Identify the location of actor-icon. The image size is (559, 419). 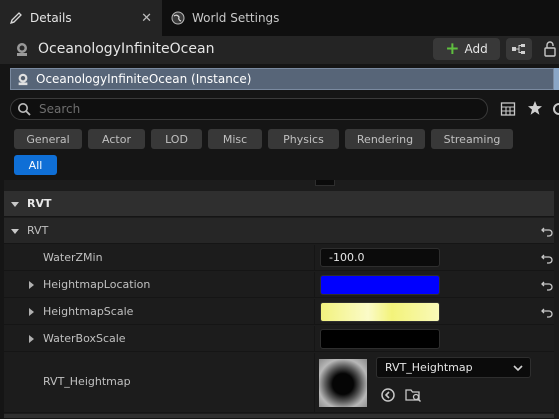
(22, 49).